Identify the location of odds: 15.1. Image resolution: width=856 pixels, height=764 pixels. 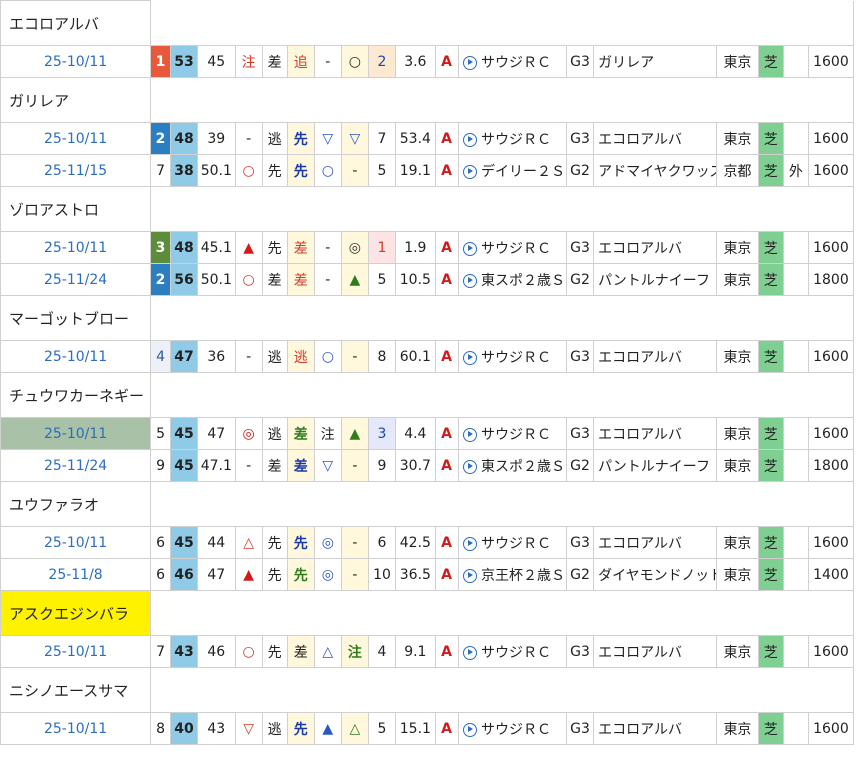
(415, 728).